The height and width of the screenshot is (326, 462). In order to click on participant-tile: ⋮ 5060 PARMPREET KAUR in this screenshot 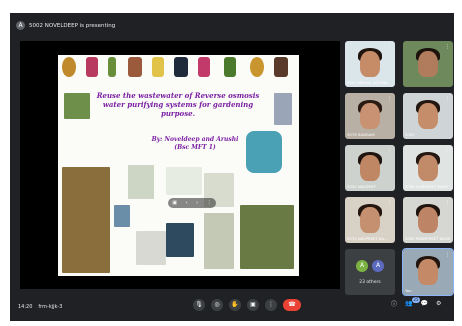, I will do `click(428, 220)`.